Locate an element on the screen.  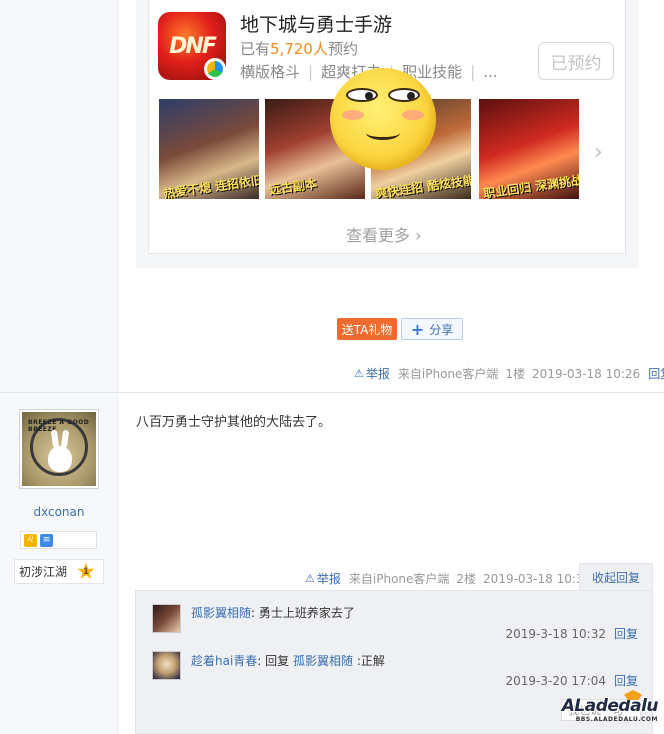
app-tag: 横版格斗 is located at coordinates (270, 72).